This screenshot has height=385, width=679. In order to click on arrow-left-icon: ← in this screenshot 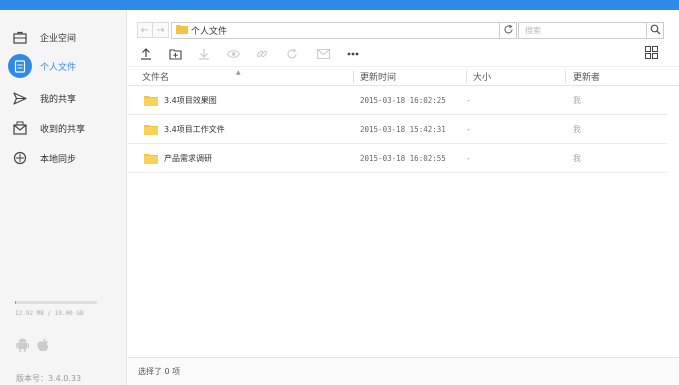, I will do `click(145, 30)`.